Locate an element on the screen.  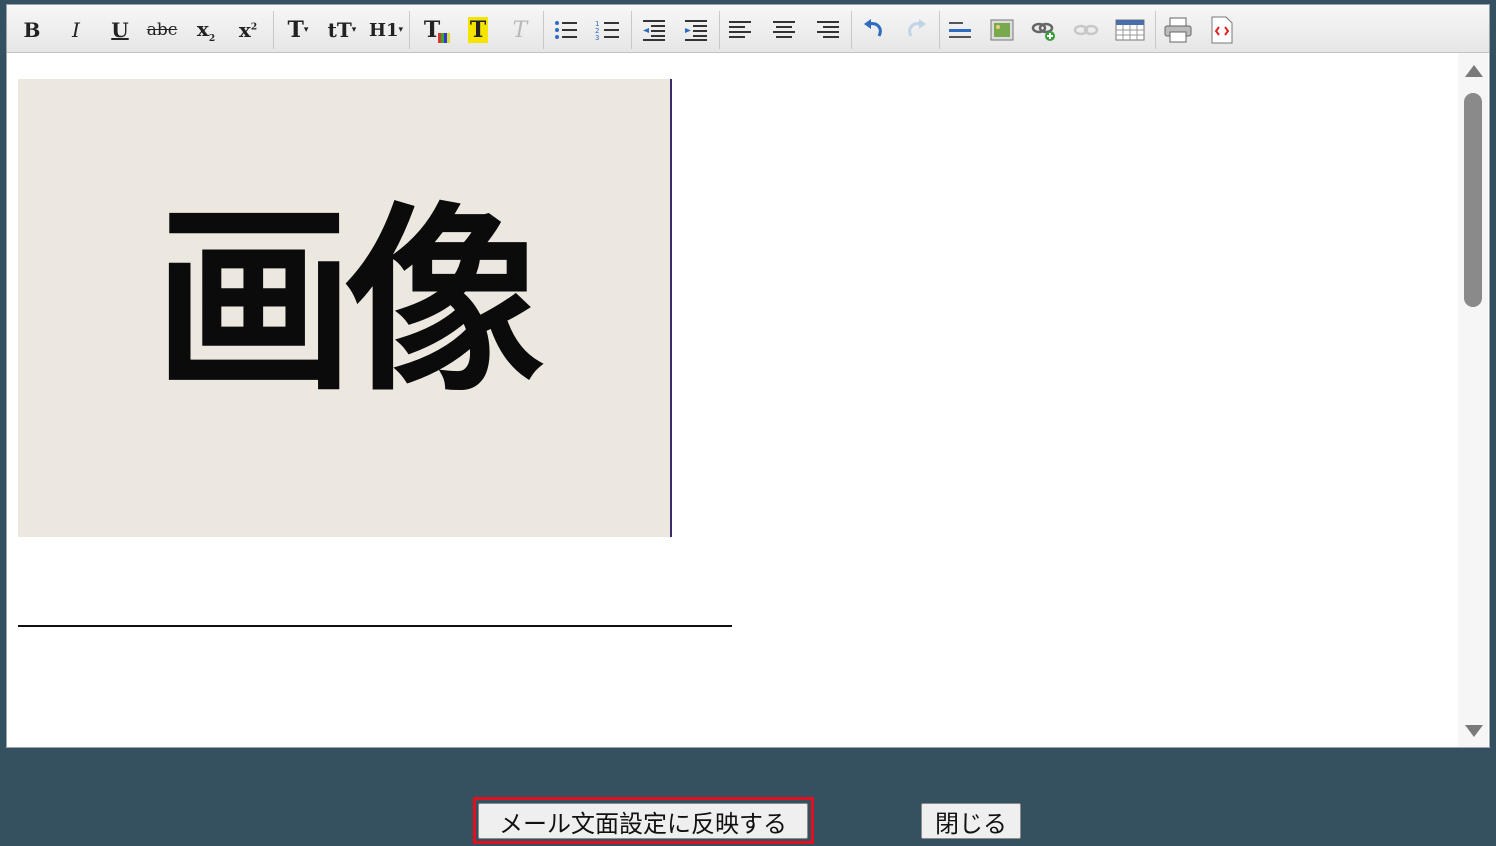
numbered-list-icon: 123 is located at coordinates (607, 31).